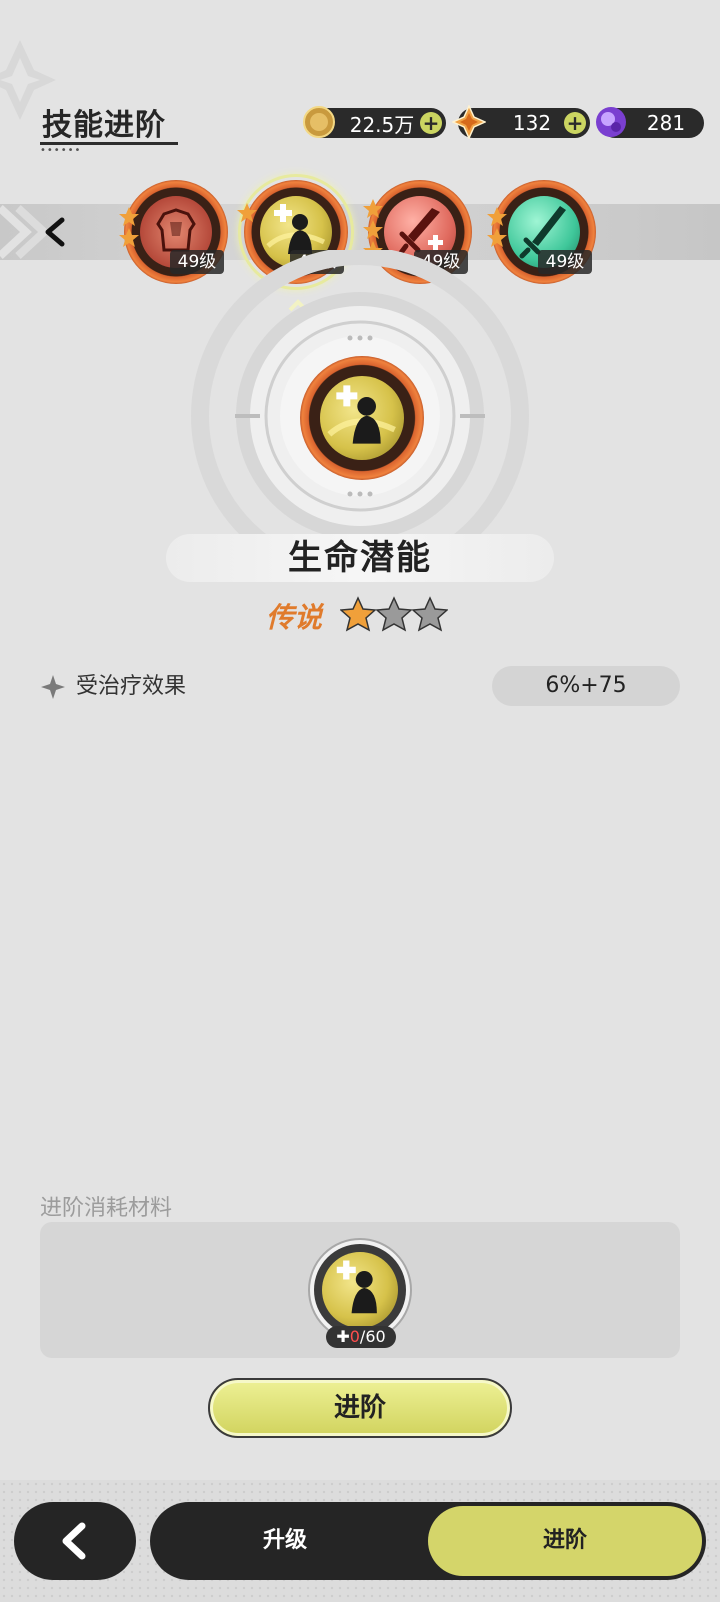 Image resolution: width=720 pixels, height=1602 pixels. What do you see at coordinates (131, 686) in the screenshot?
I see `attribute-label: 受治疗效果` at bounding box center [131, 686].